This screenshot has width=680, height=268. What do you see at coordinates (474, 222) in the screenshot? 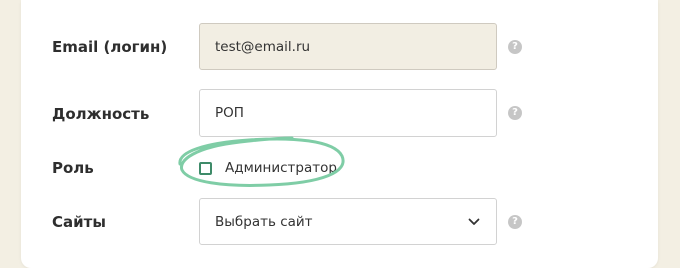
I see `chevron-down-icon` at bounding box center [474, 222].